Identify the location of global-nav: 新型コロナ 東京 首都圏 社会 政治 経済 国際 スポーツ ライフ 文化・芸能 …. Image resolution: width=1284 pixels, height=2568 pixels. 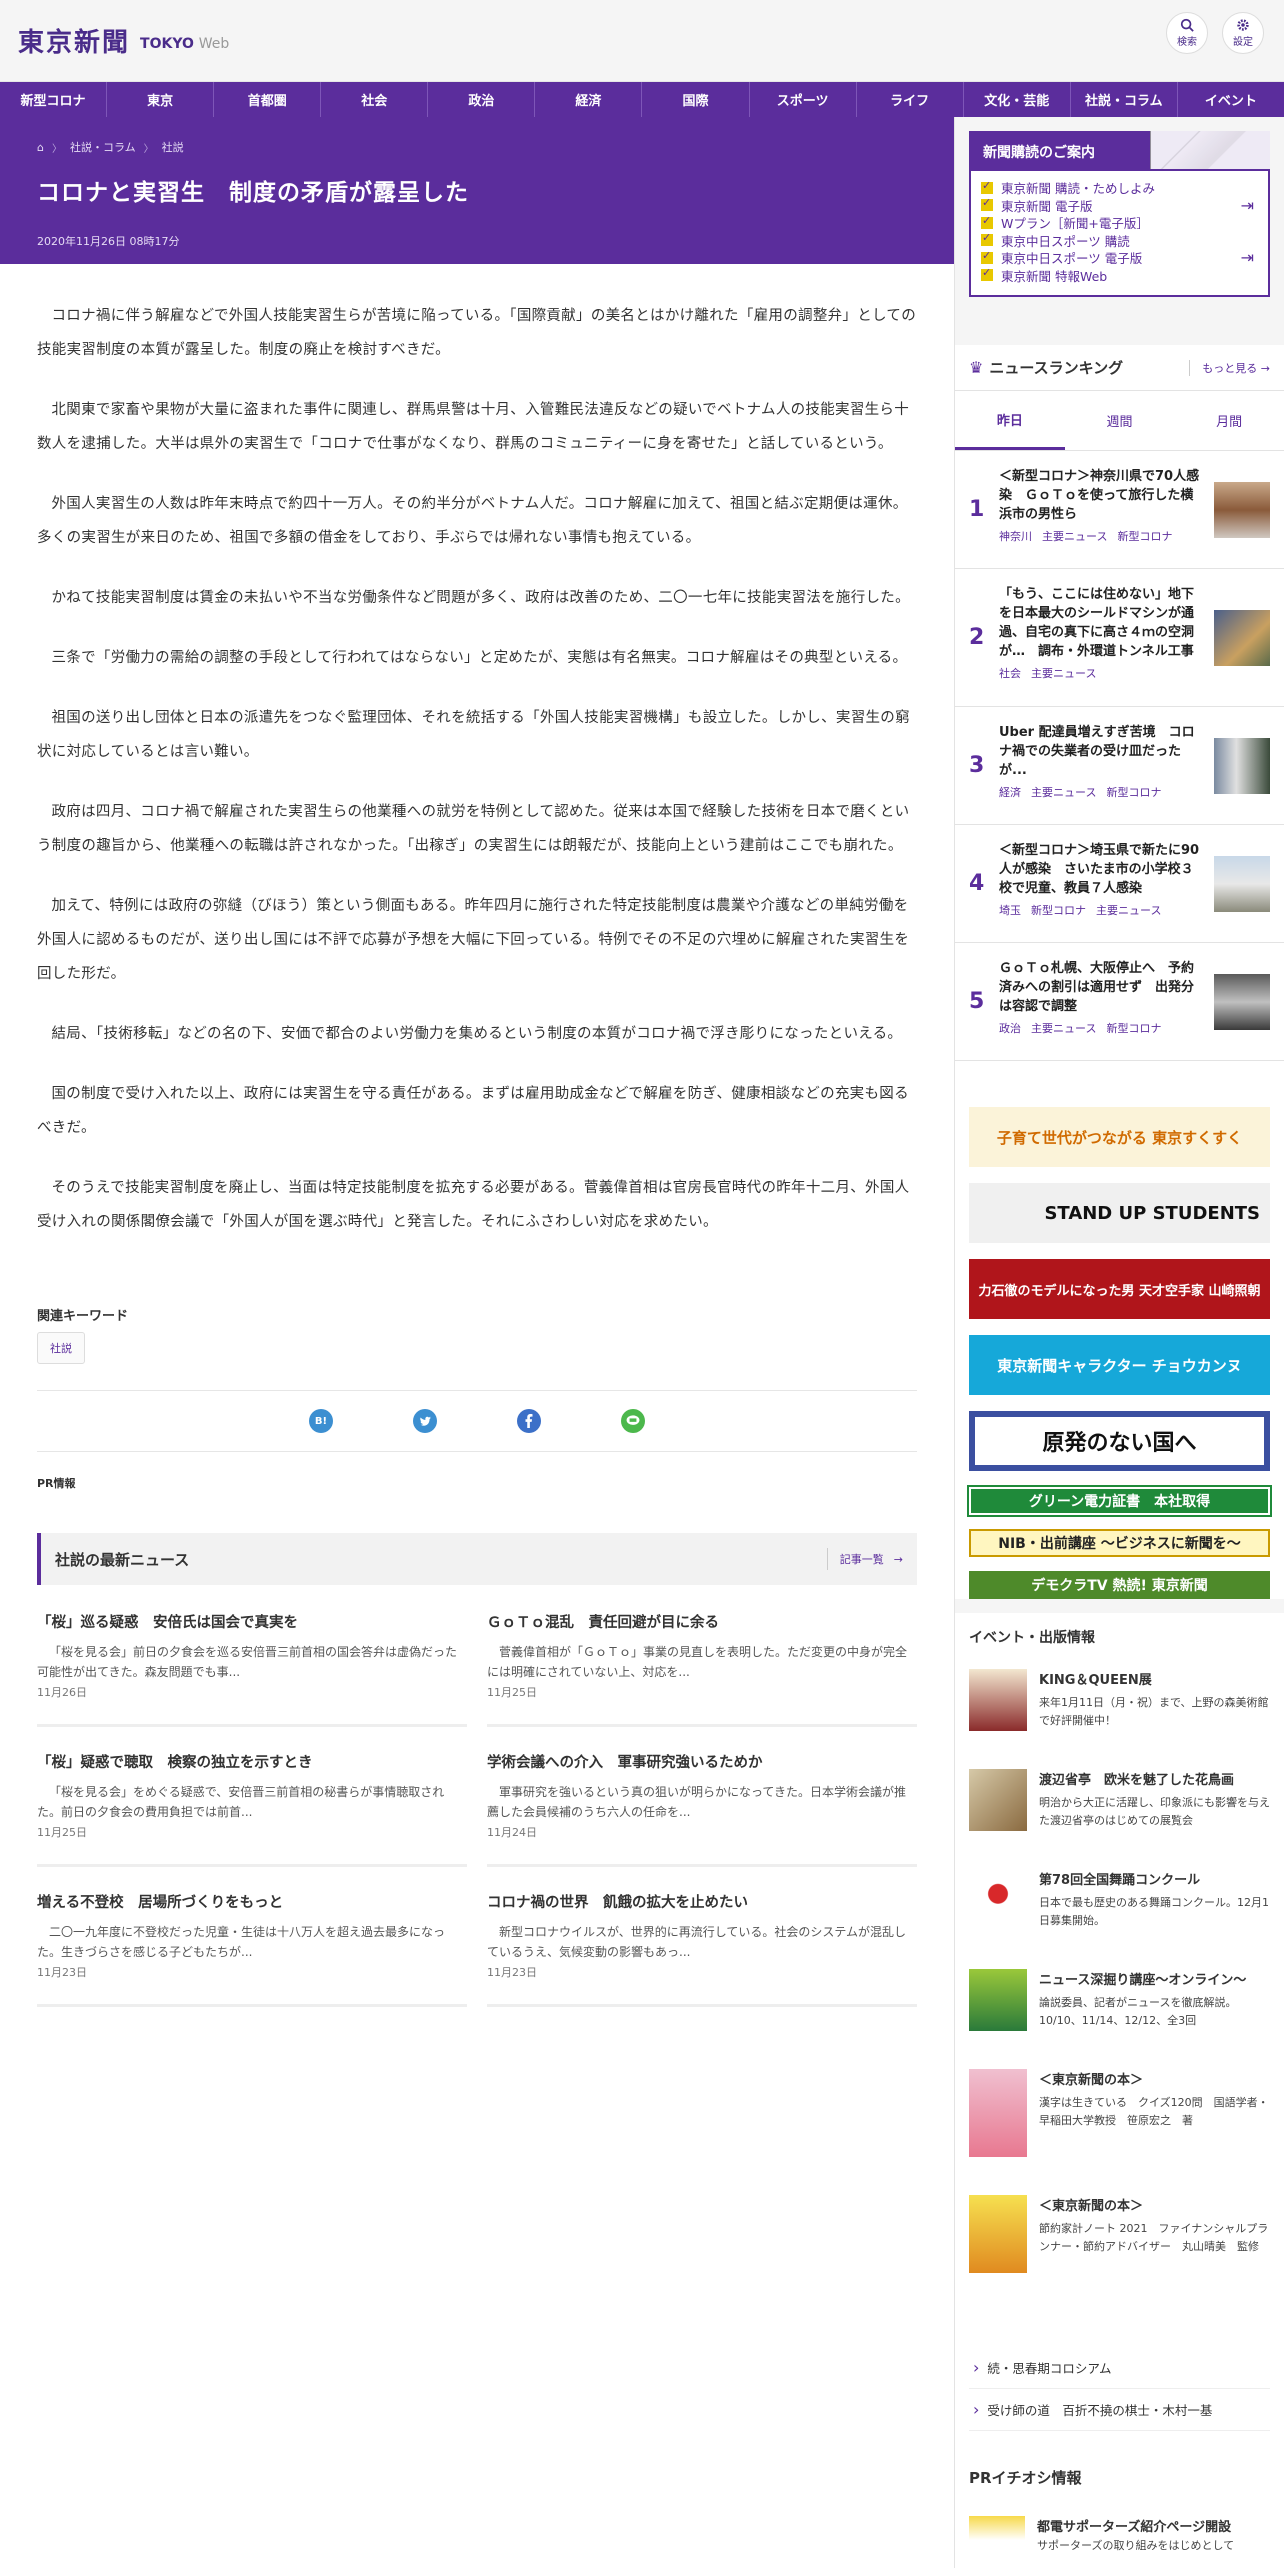
(642, 99).